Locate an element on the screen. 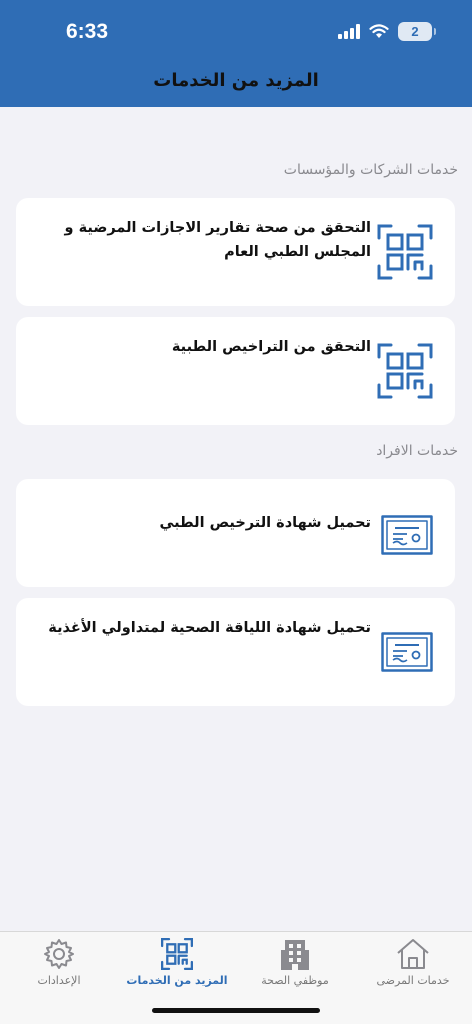 Image resolution: width=472 pixels, height=1024 pixels. house-icon is located at coordinates (413, 954).